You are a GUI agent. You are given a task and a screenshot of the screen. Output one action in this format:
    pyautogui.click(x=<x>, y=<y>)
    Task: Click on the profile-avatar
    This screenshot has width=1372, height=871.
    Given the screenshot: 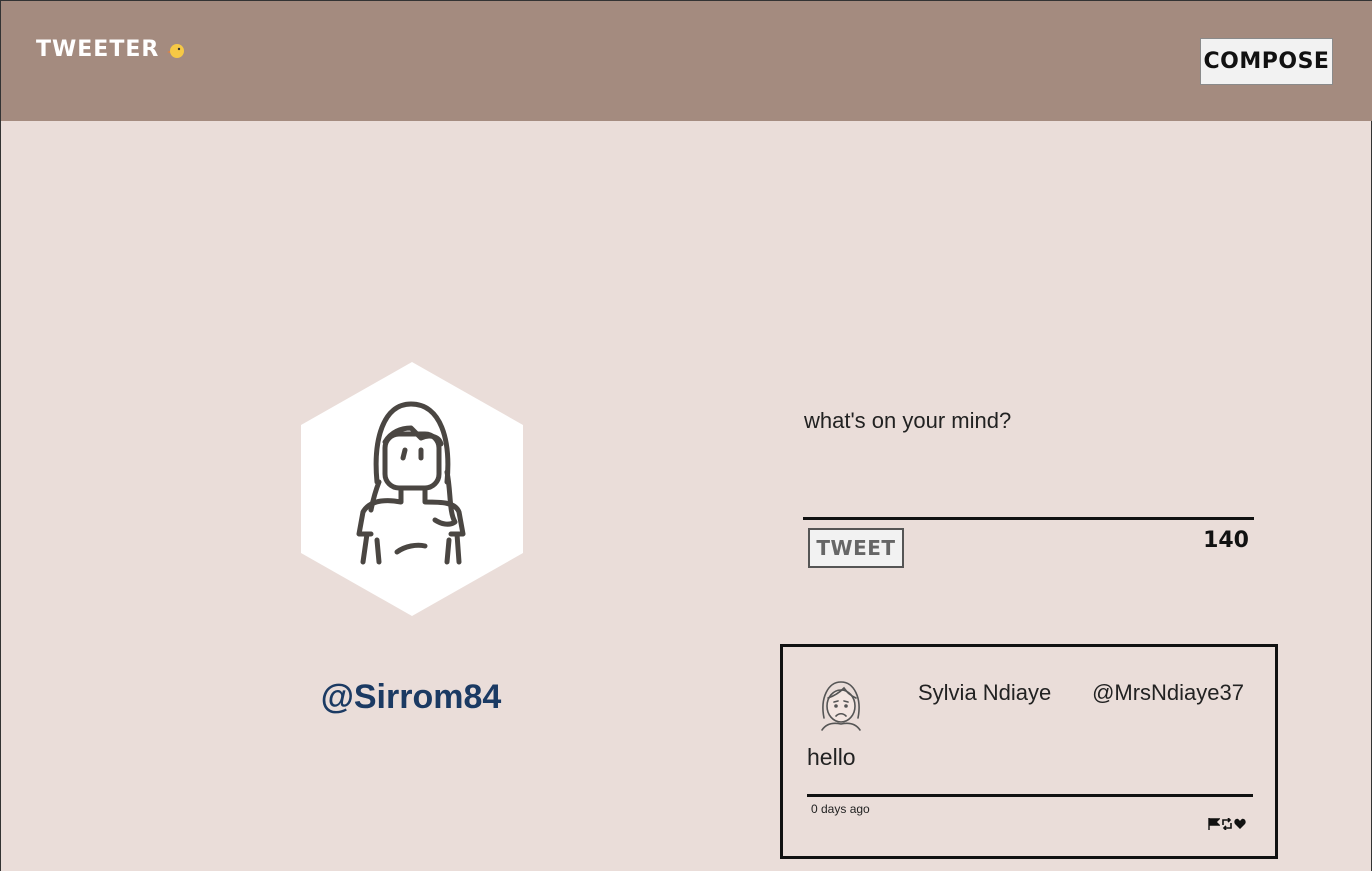 What is the action you would take?
    pyautogui.click(x=412, y=489)
    